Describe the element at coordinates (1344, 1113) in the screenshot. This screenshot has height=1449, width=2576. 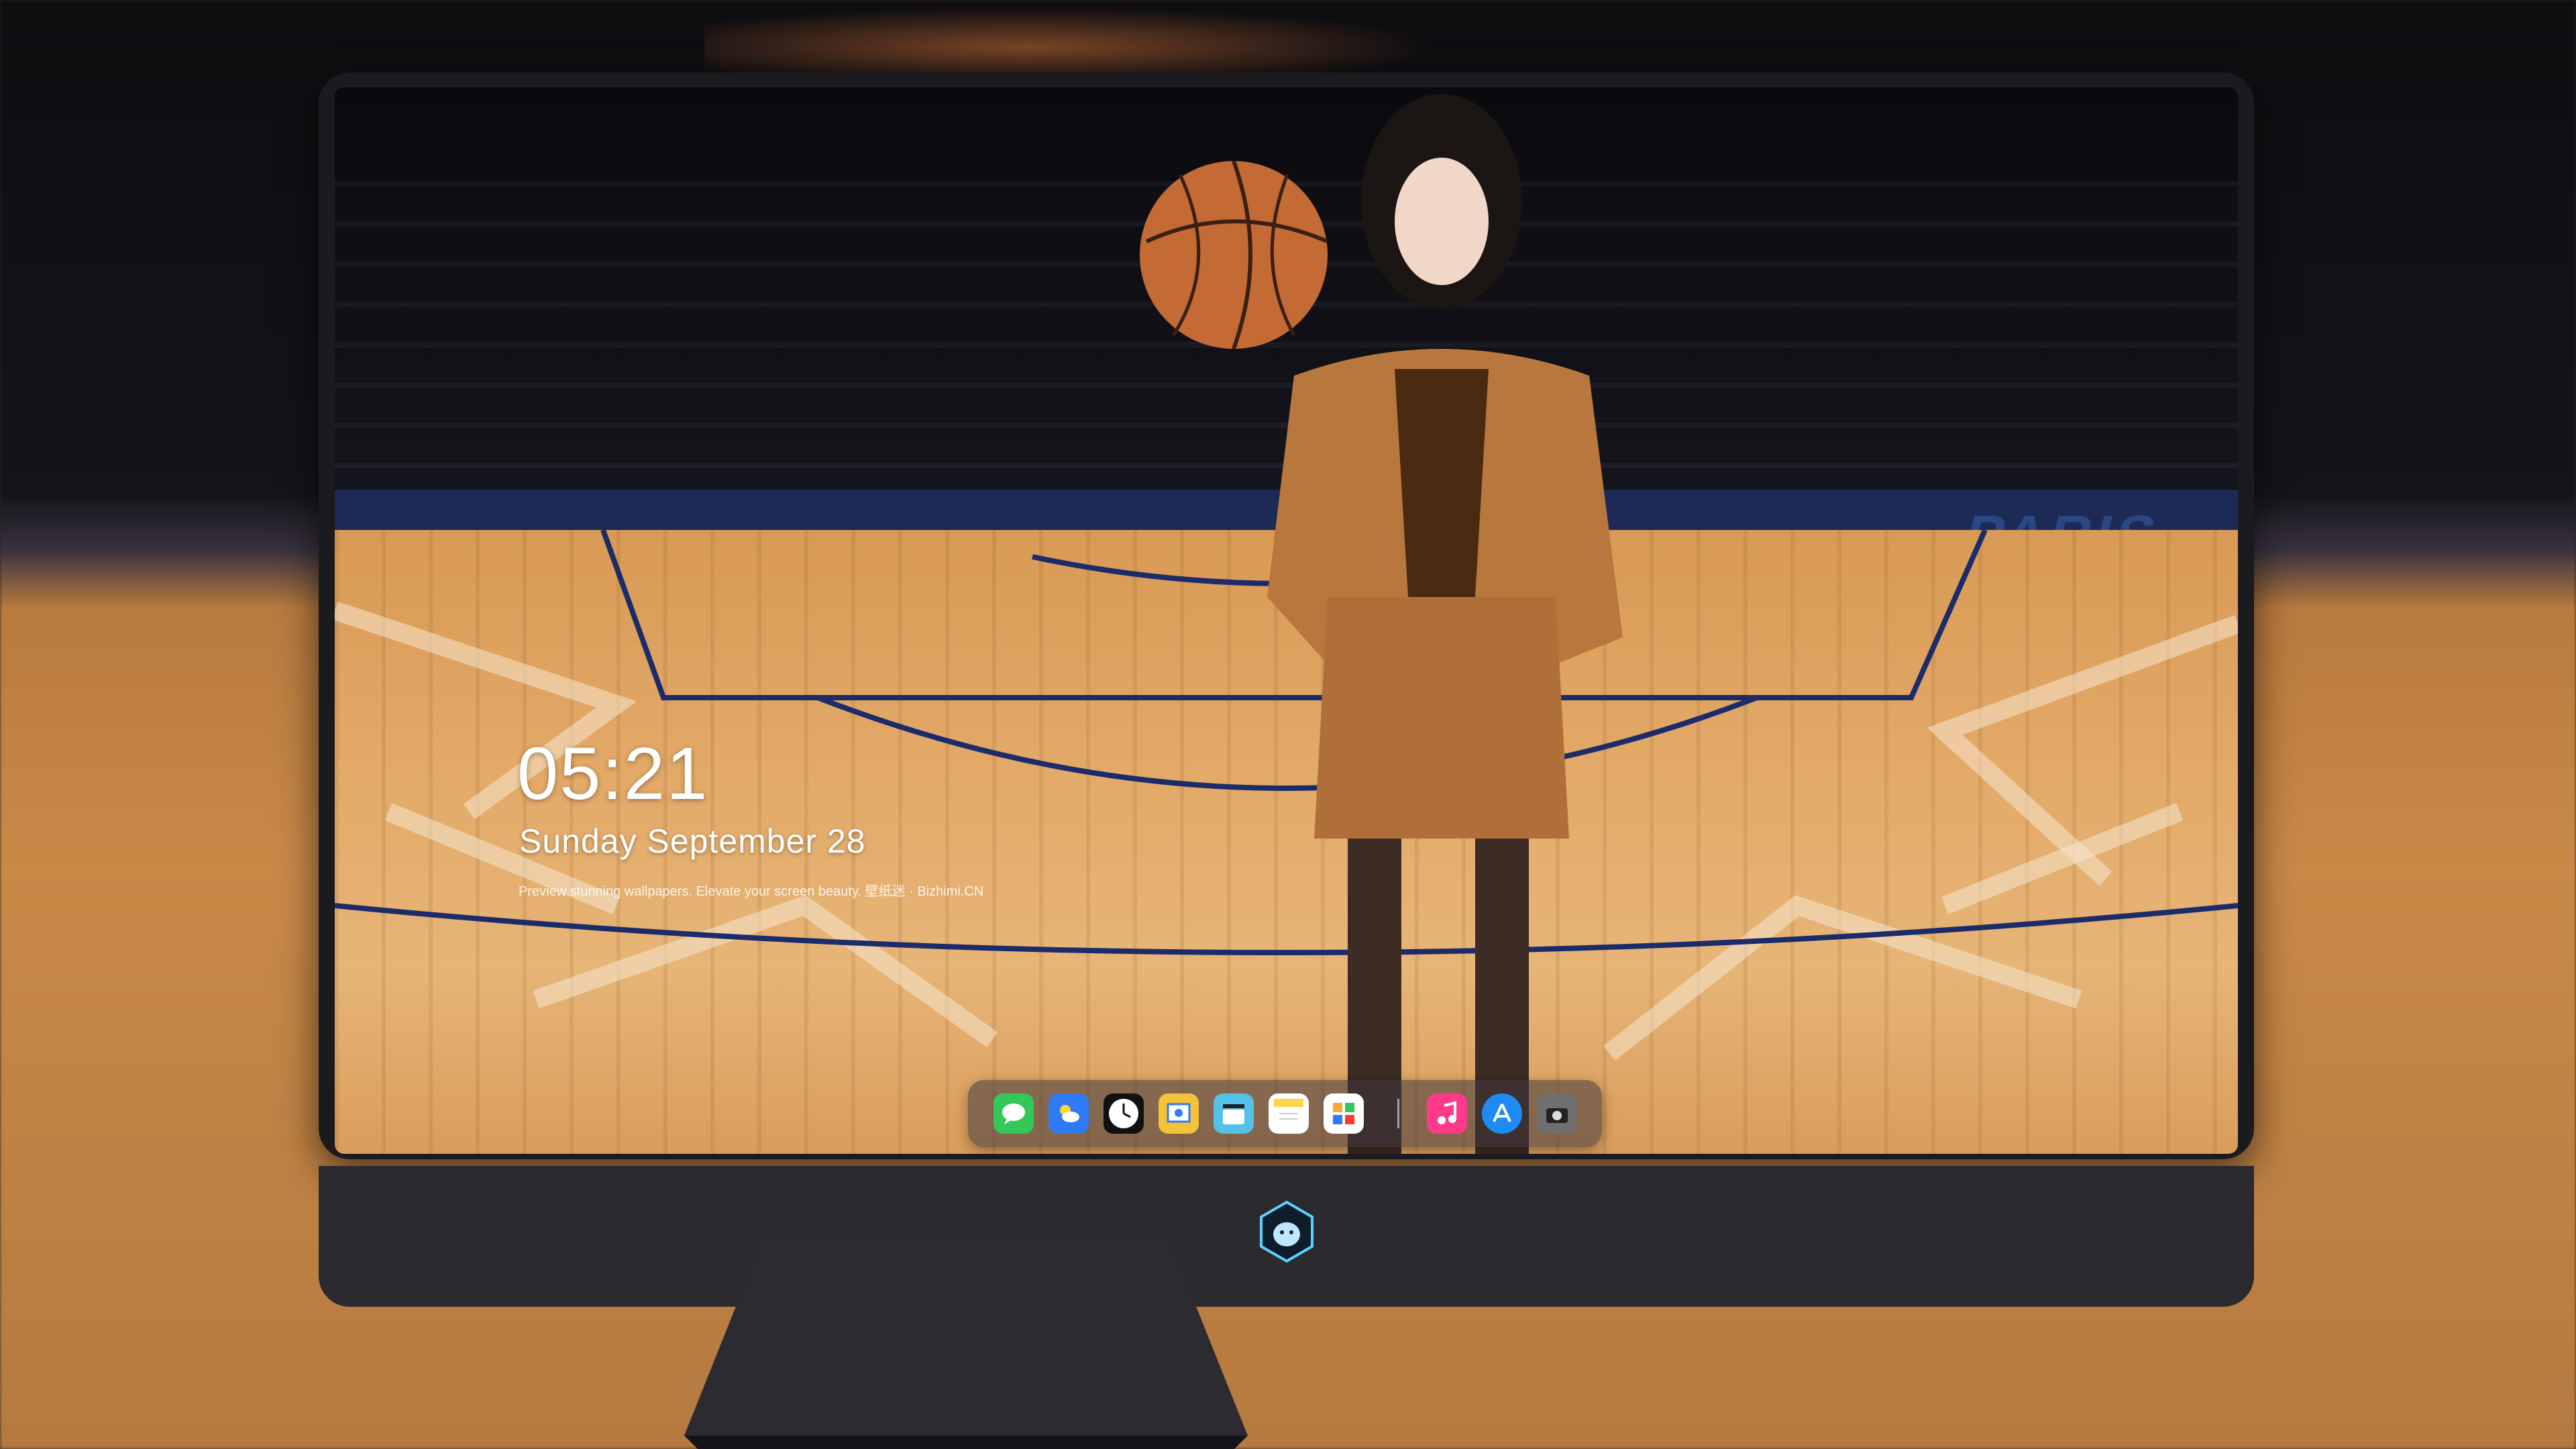
I see `photos-icon` at that location.